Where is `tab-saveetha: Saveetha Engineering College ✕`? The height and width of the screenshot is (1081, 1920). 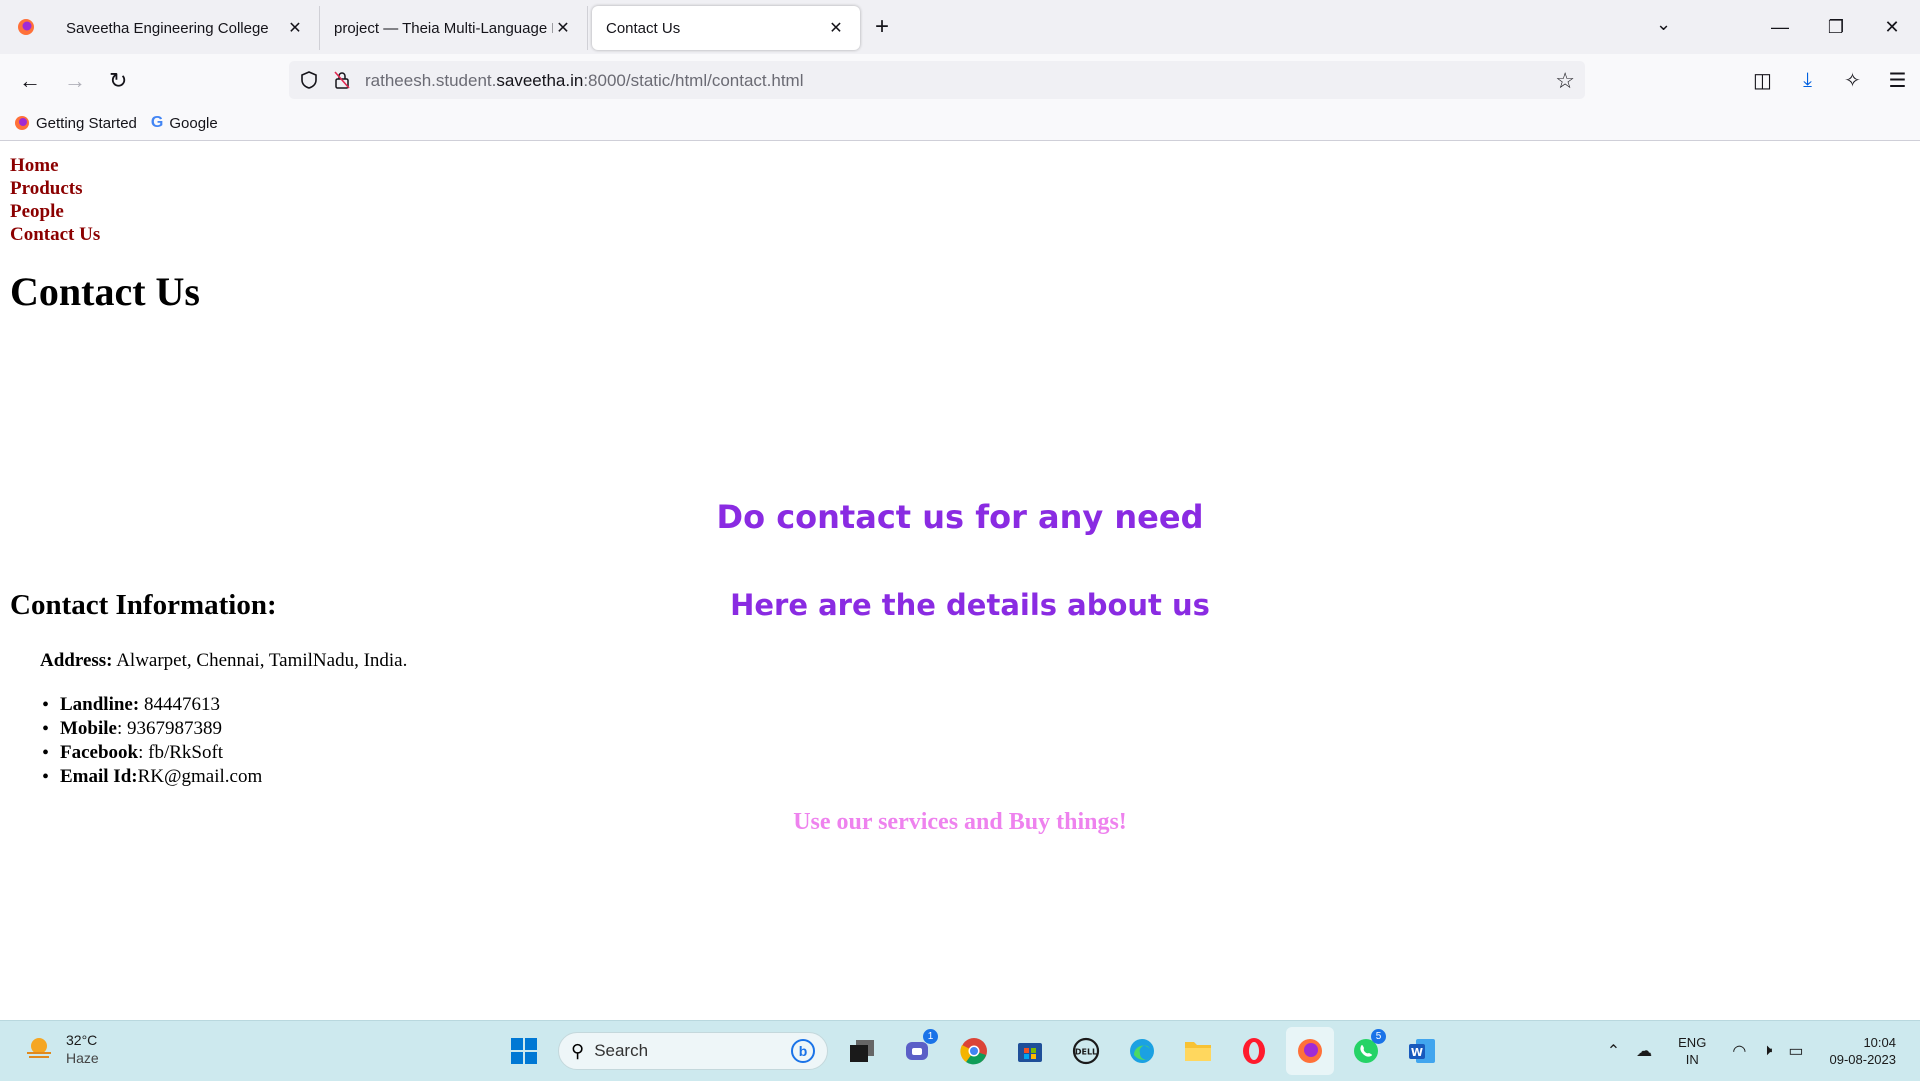 tab-saveetha: Saveetha Engineering College ✕ is located at coordinates (186, 28).